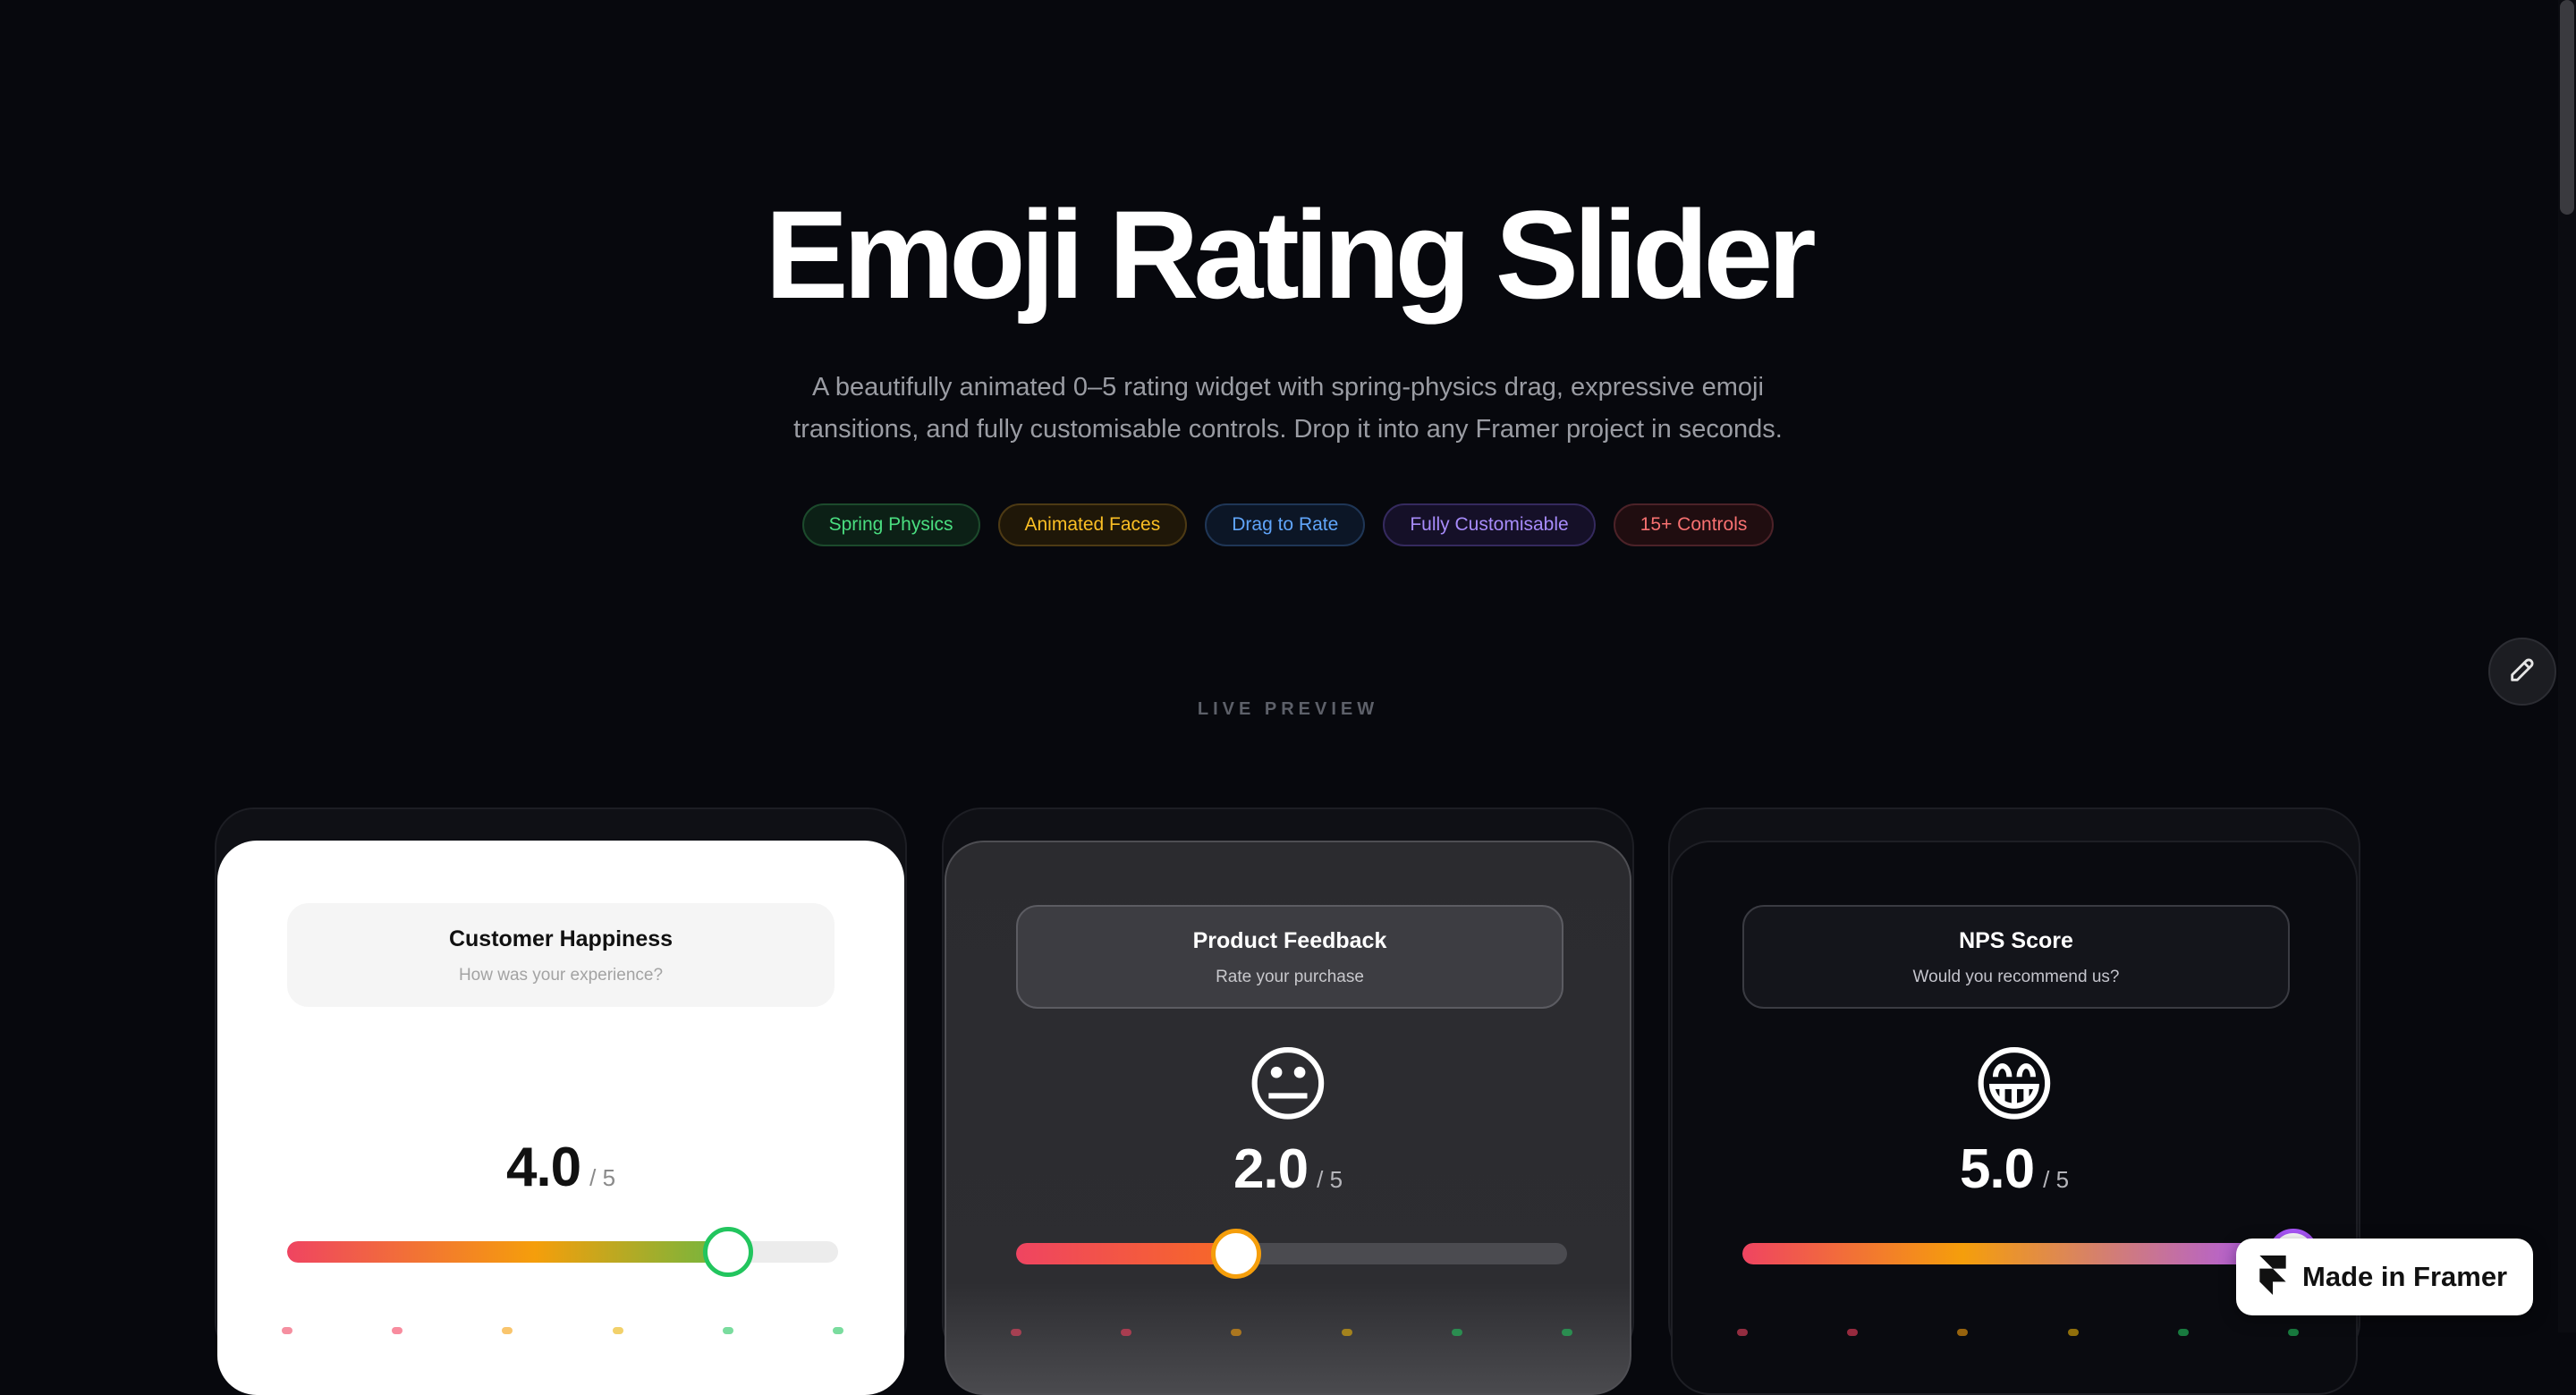 This screenshot has width=2576, height=1395. Describe the element at coordinates (1288, 709) in the screenshot. I see `section-label-live-preview: LIVE PREVIEW` at that location.